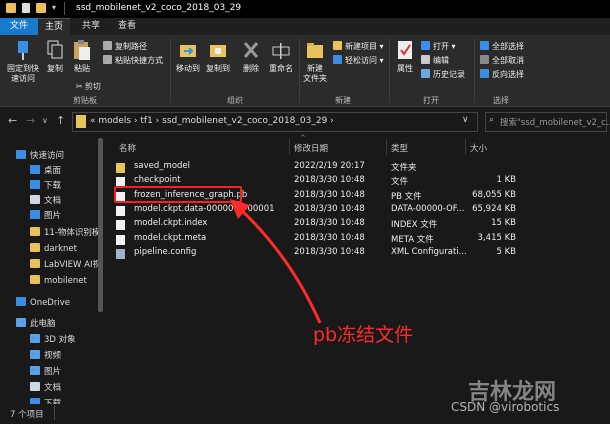 The height and width of the screenshot is (424, 610). I want to click on rename-icon, so click(281, 51).